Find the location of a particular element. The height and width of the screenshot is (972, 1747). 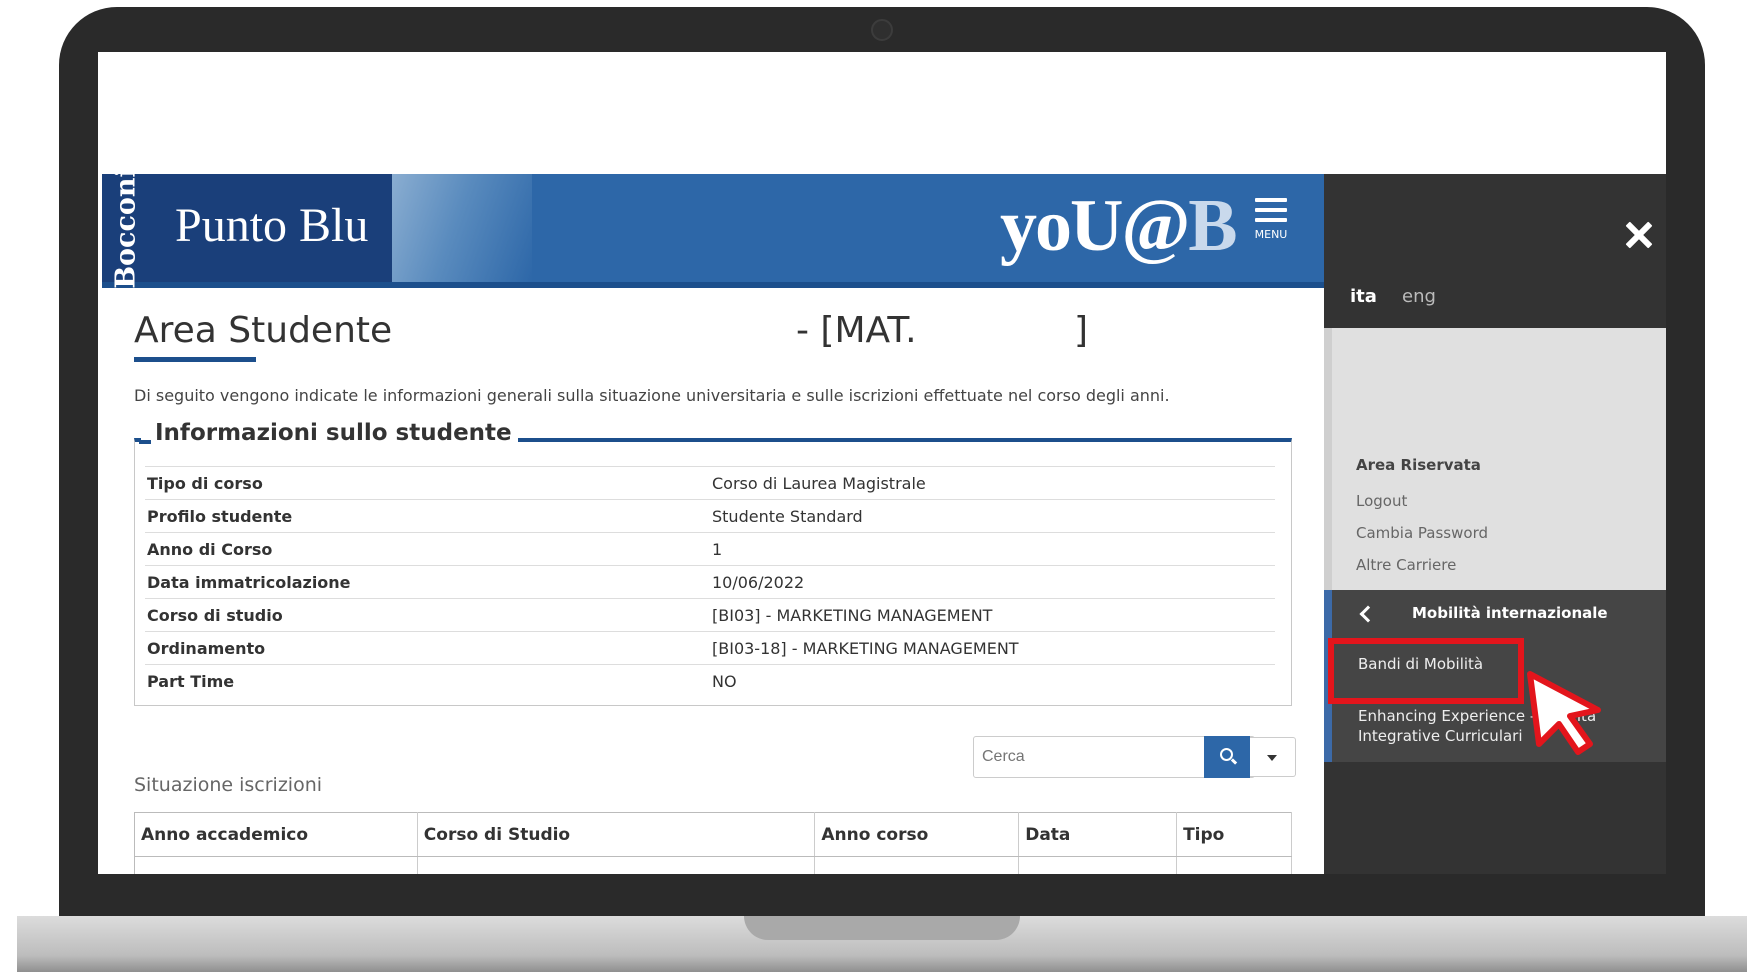

row-value: NO is located at coordinates (992, 681).